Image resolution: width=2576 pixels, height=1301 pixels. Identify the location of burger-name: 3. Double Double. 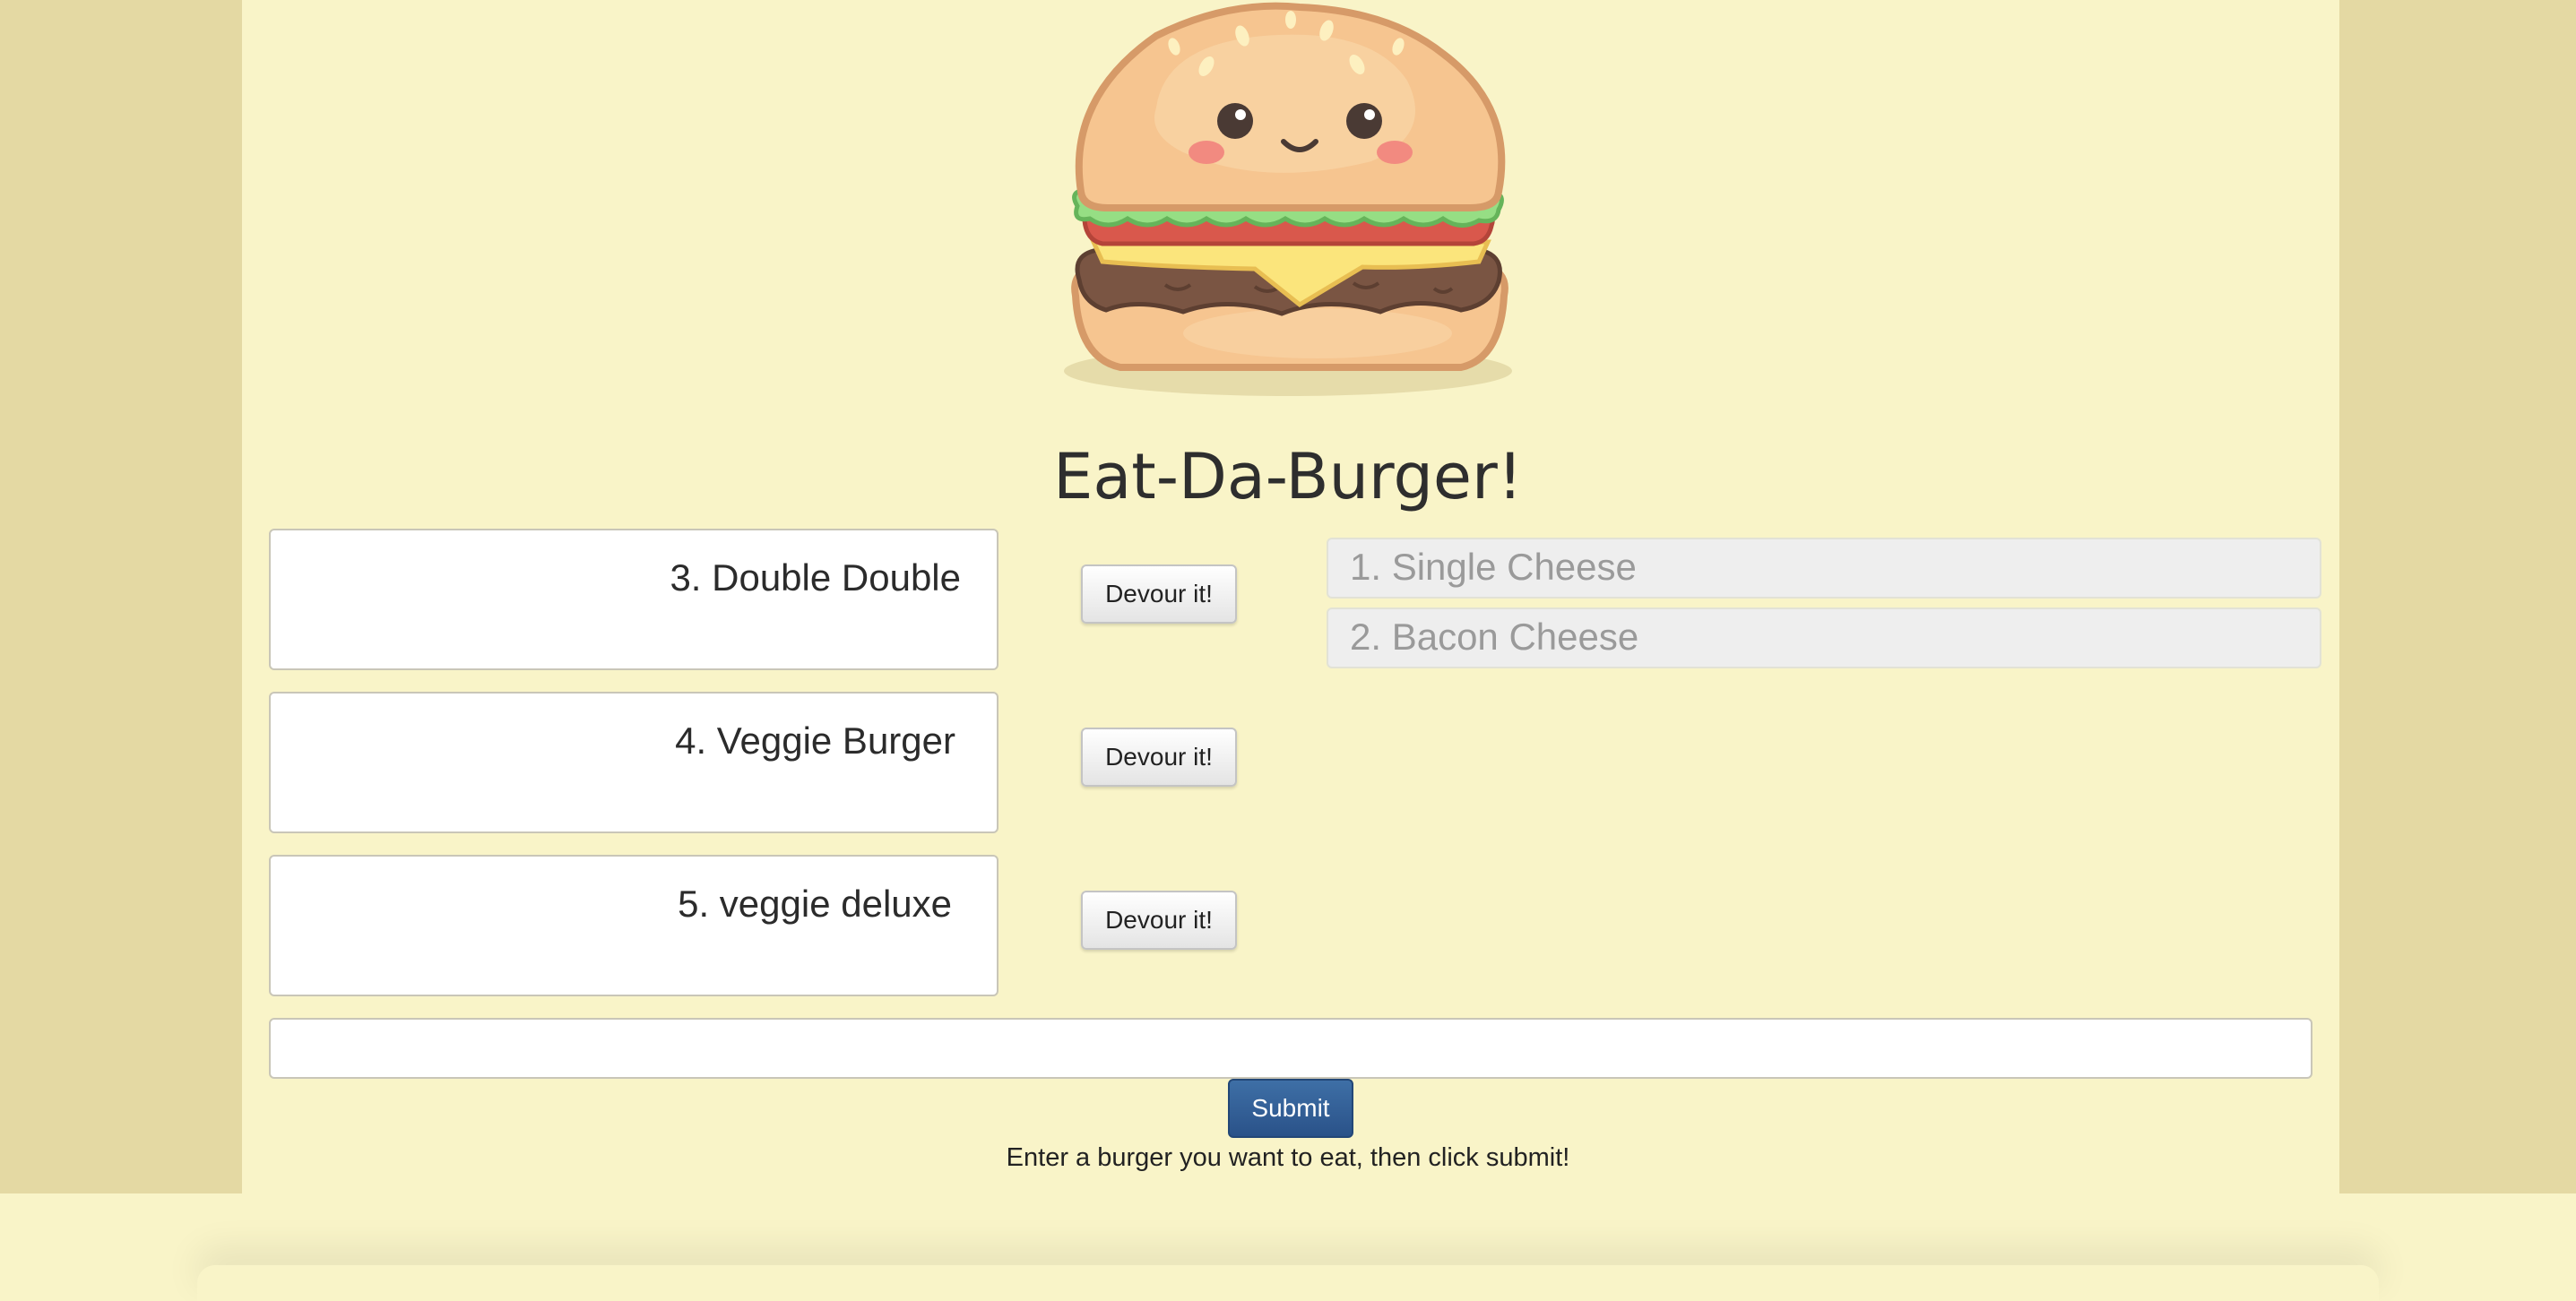
(815, 577).